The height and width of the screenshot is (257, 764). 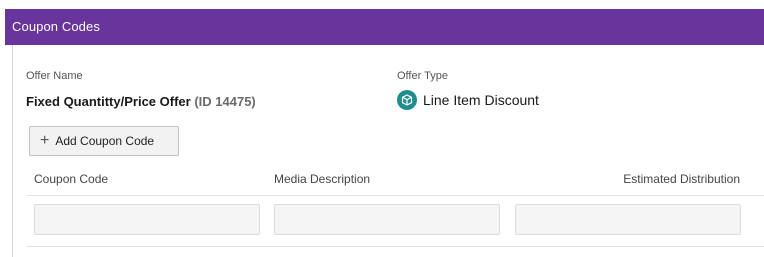 I want to click on offer-type-text: Line Item Discount, so click(x=481, y=100).